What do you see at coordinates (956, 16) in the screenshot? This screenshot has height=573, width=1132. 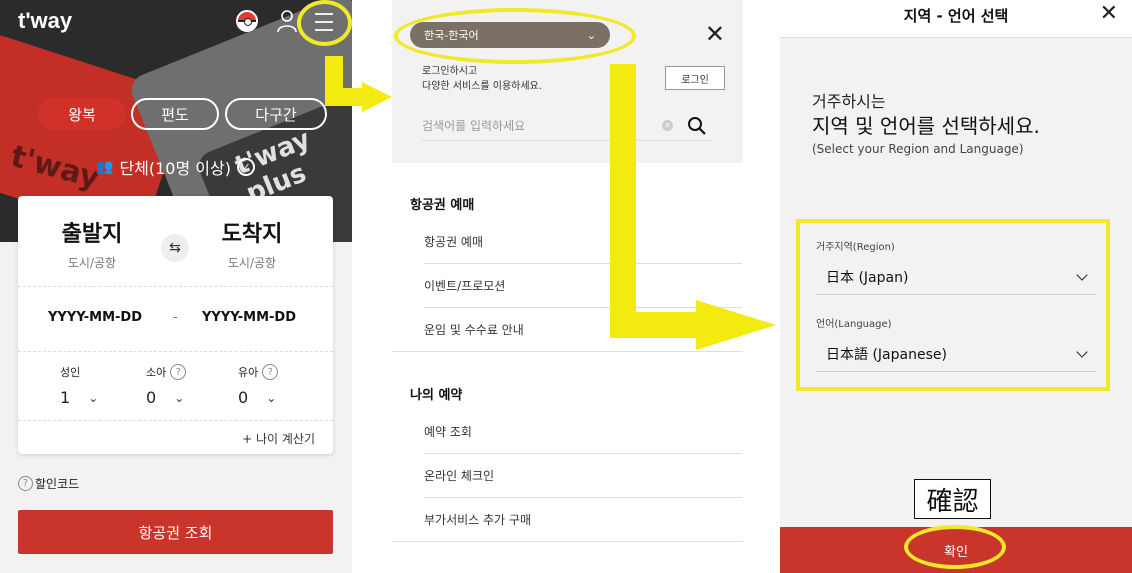 I see `region-title: 지역 - 언어 선택` at bounding box center [956, 16].